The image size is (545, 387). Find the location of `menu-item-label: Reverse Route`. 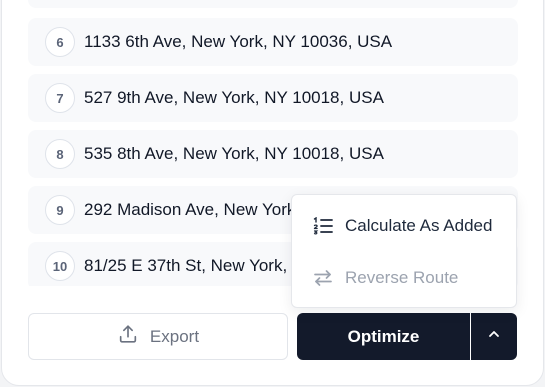

menu-item-label: Reverse Route is located at coordinates (402, 277).